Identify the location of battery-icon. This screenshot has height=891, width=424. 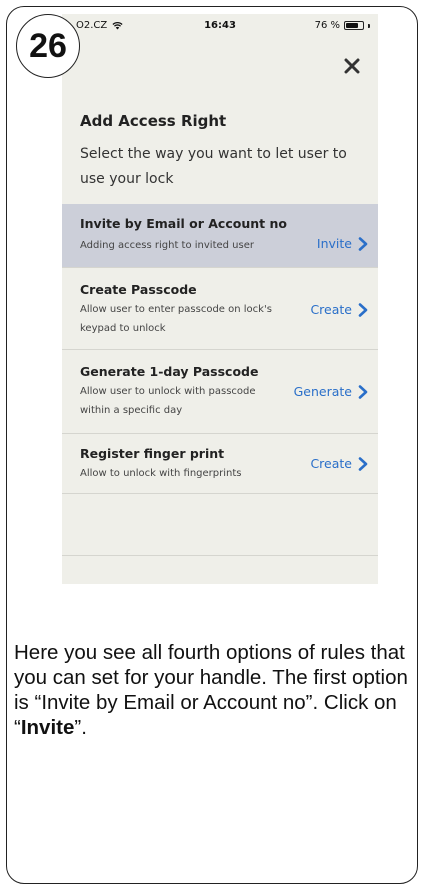
(354, 25).